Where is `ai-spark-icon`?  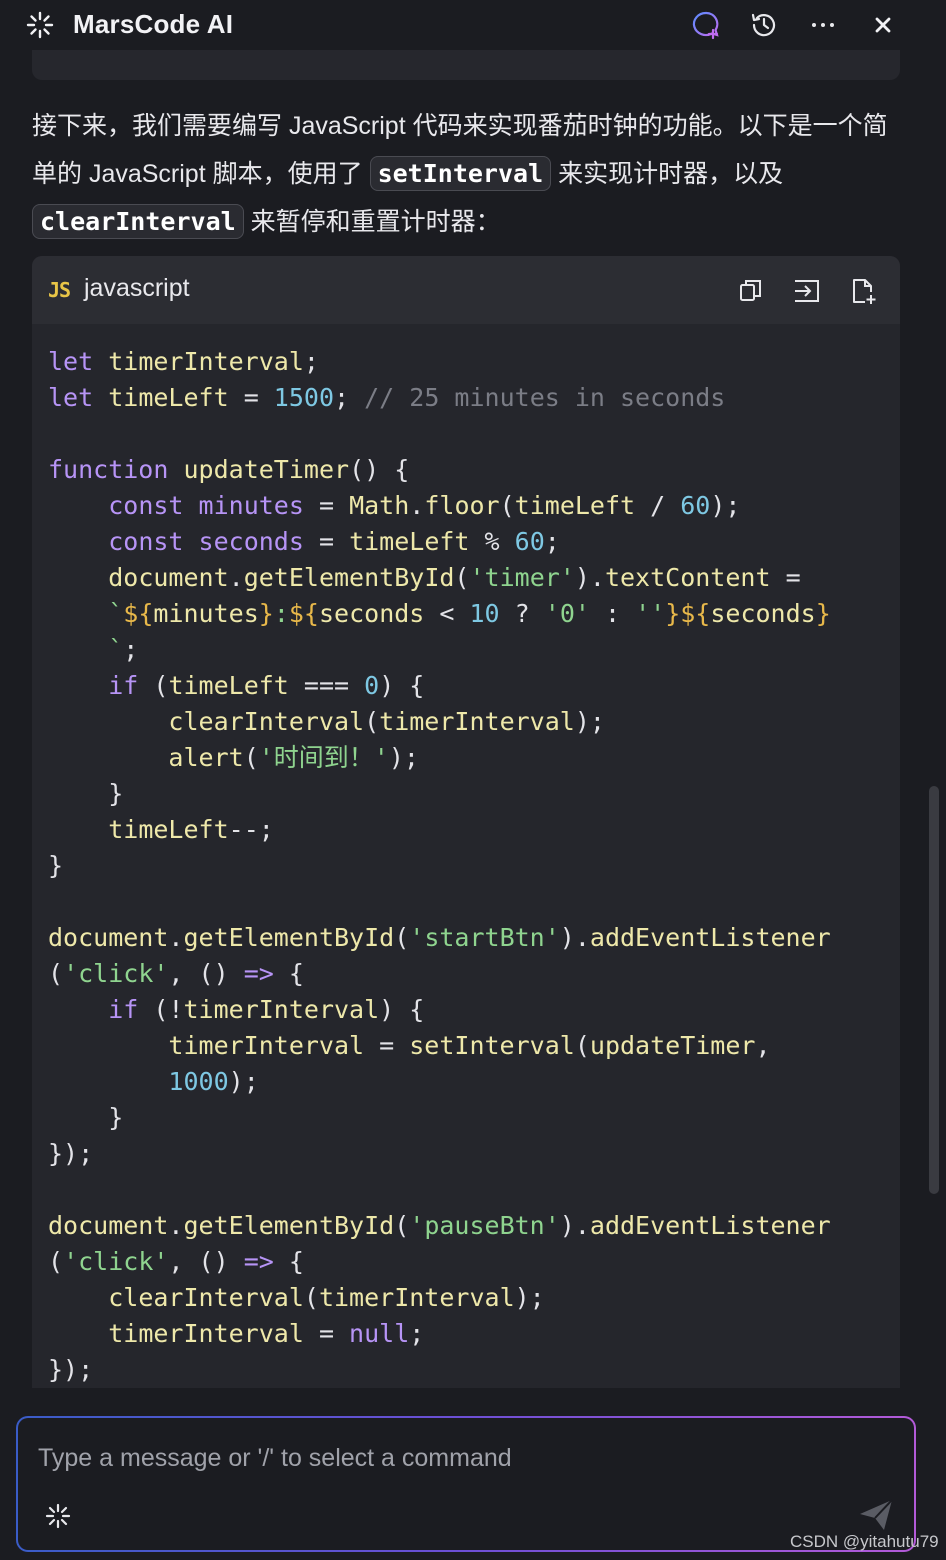 ai-spark-icon is located at coordinates (58, 1516).